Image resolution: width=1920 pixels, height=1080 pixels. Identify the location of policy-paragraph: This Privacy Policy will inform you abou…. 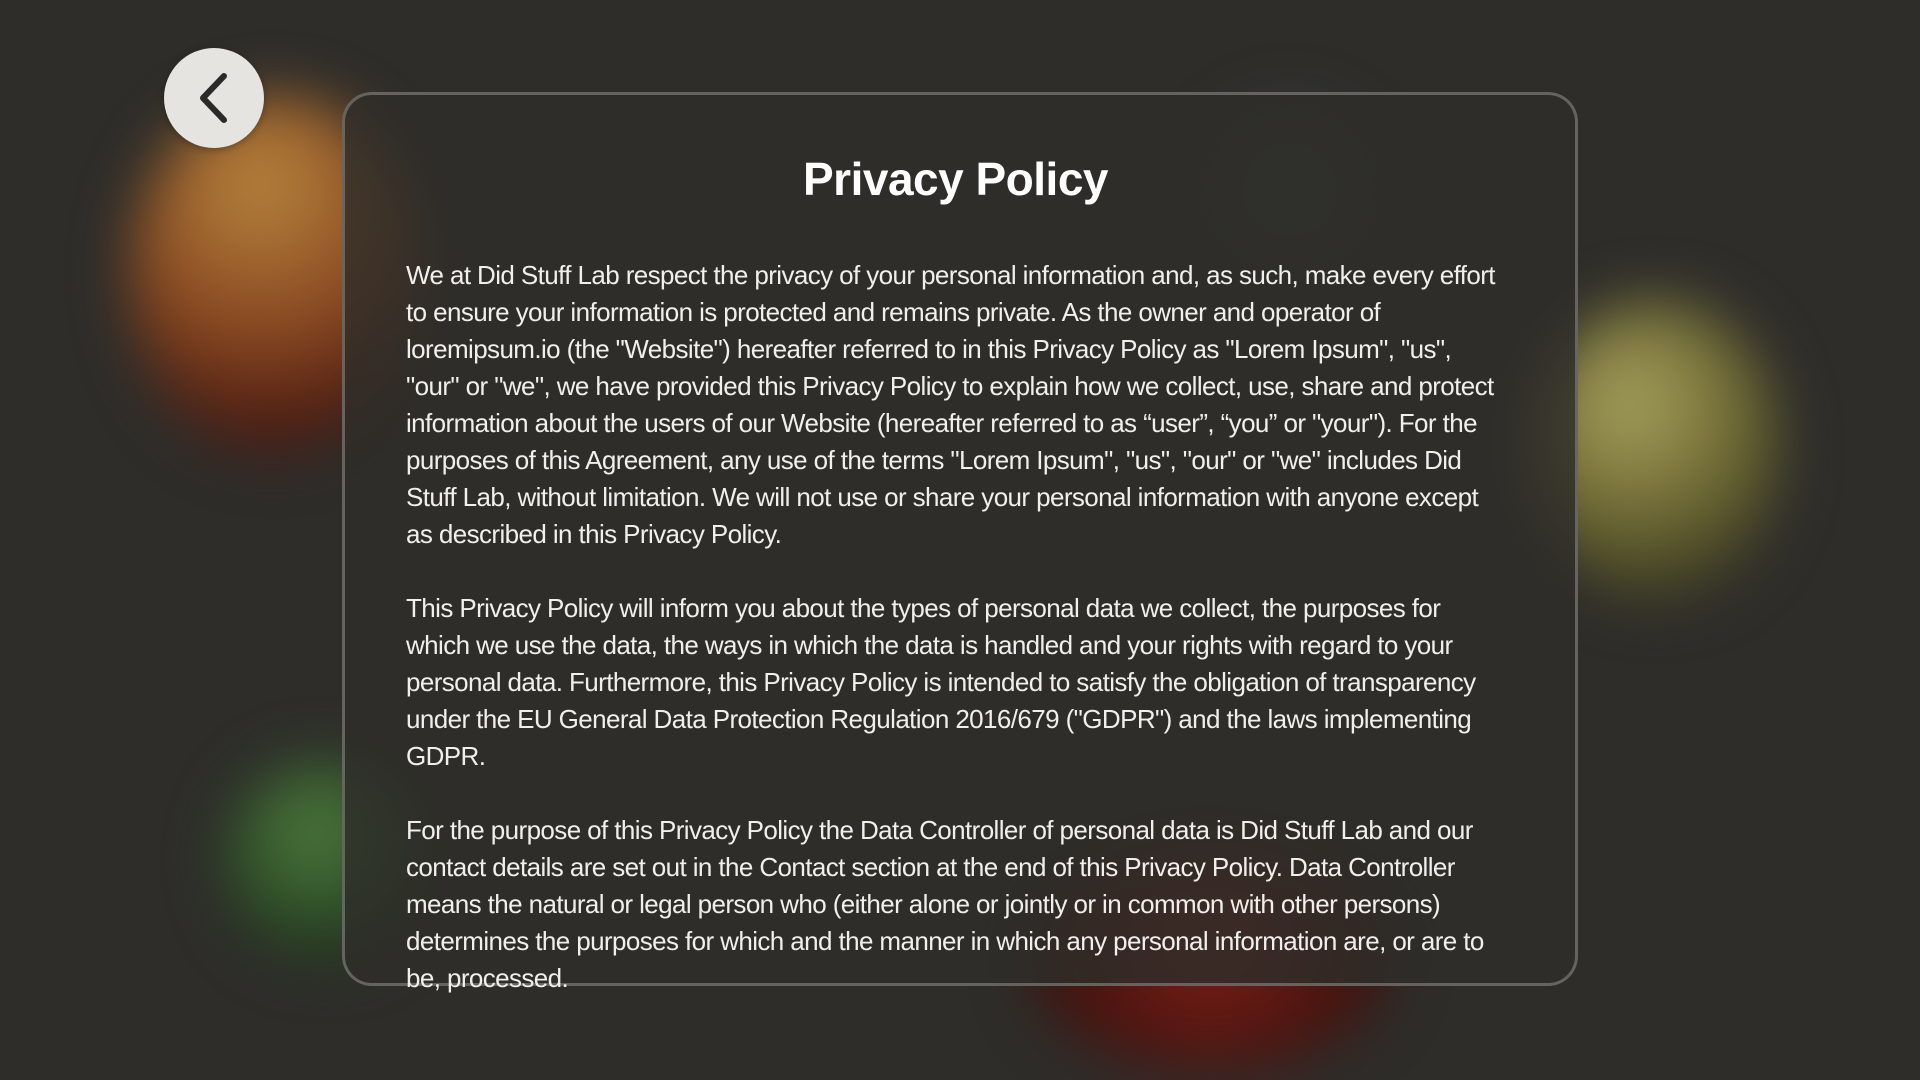
(941, 682).